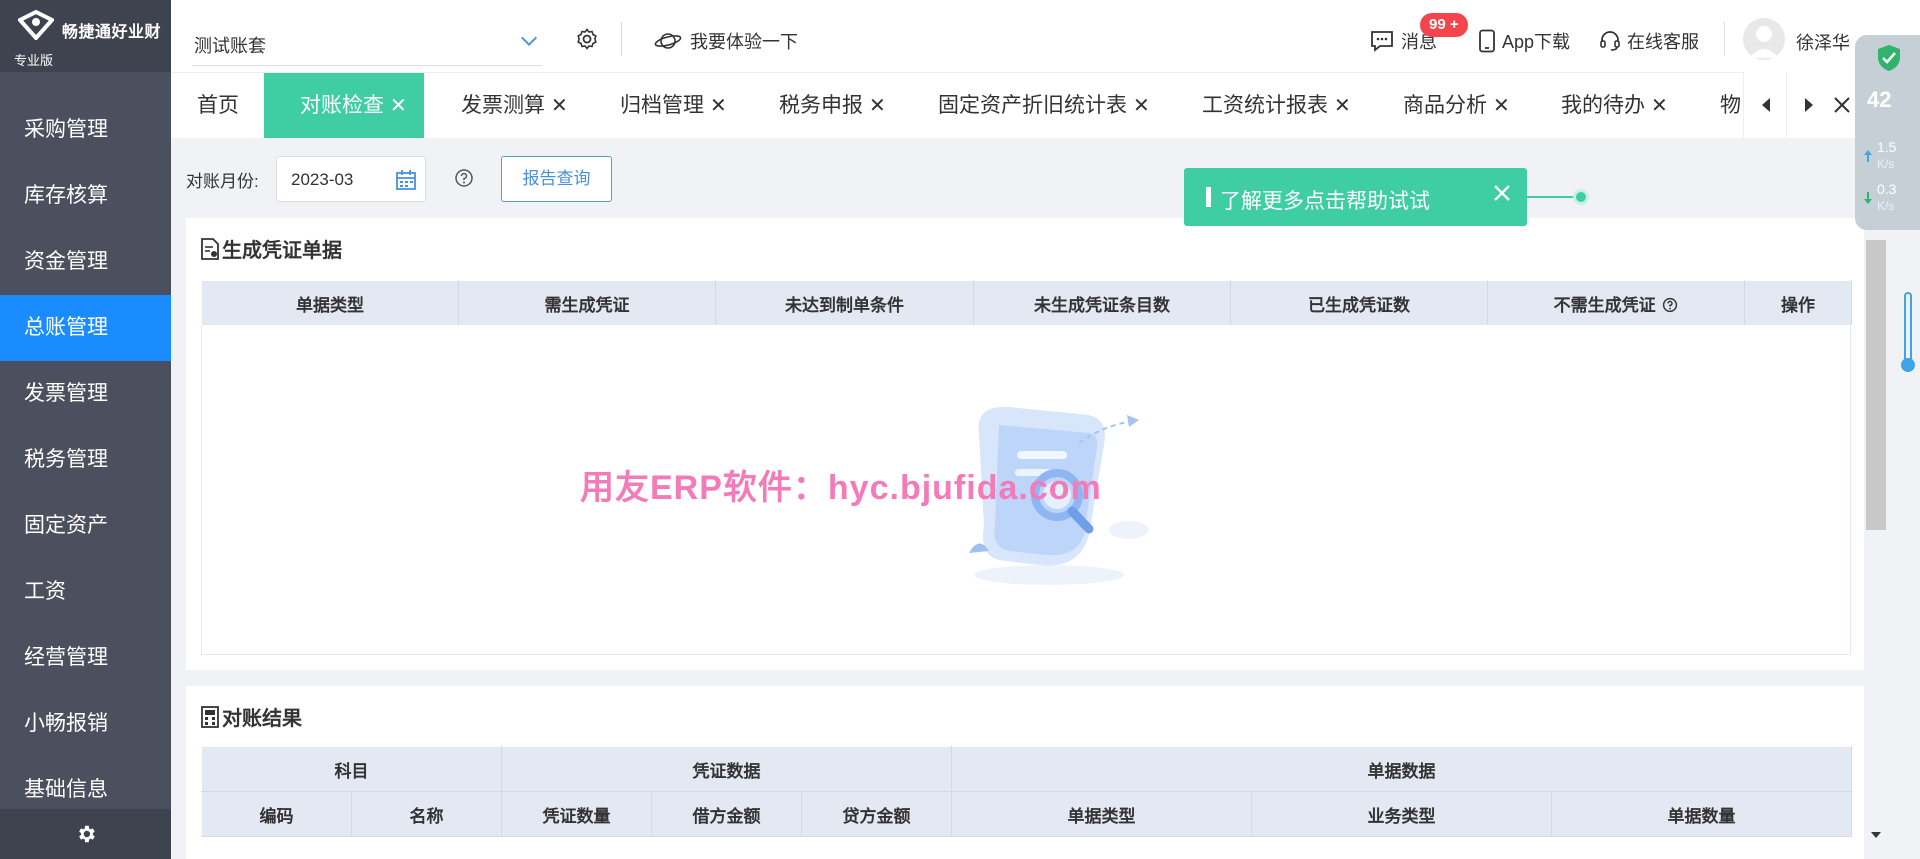 This screenshot has width=1920, height=859. What do you see at coordinates (85, 394) in the screenshot?
I see `sidebar-item-invoice: 发票管理` at bounding box center [85, 394].